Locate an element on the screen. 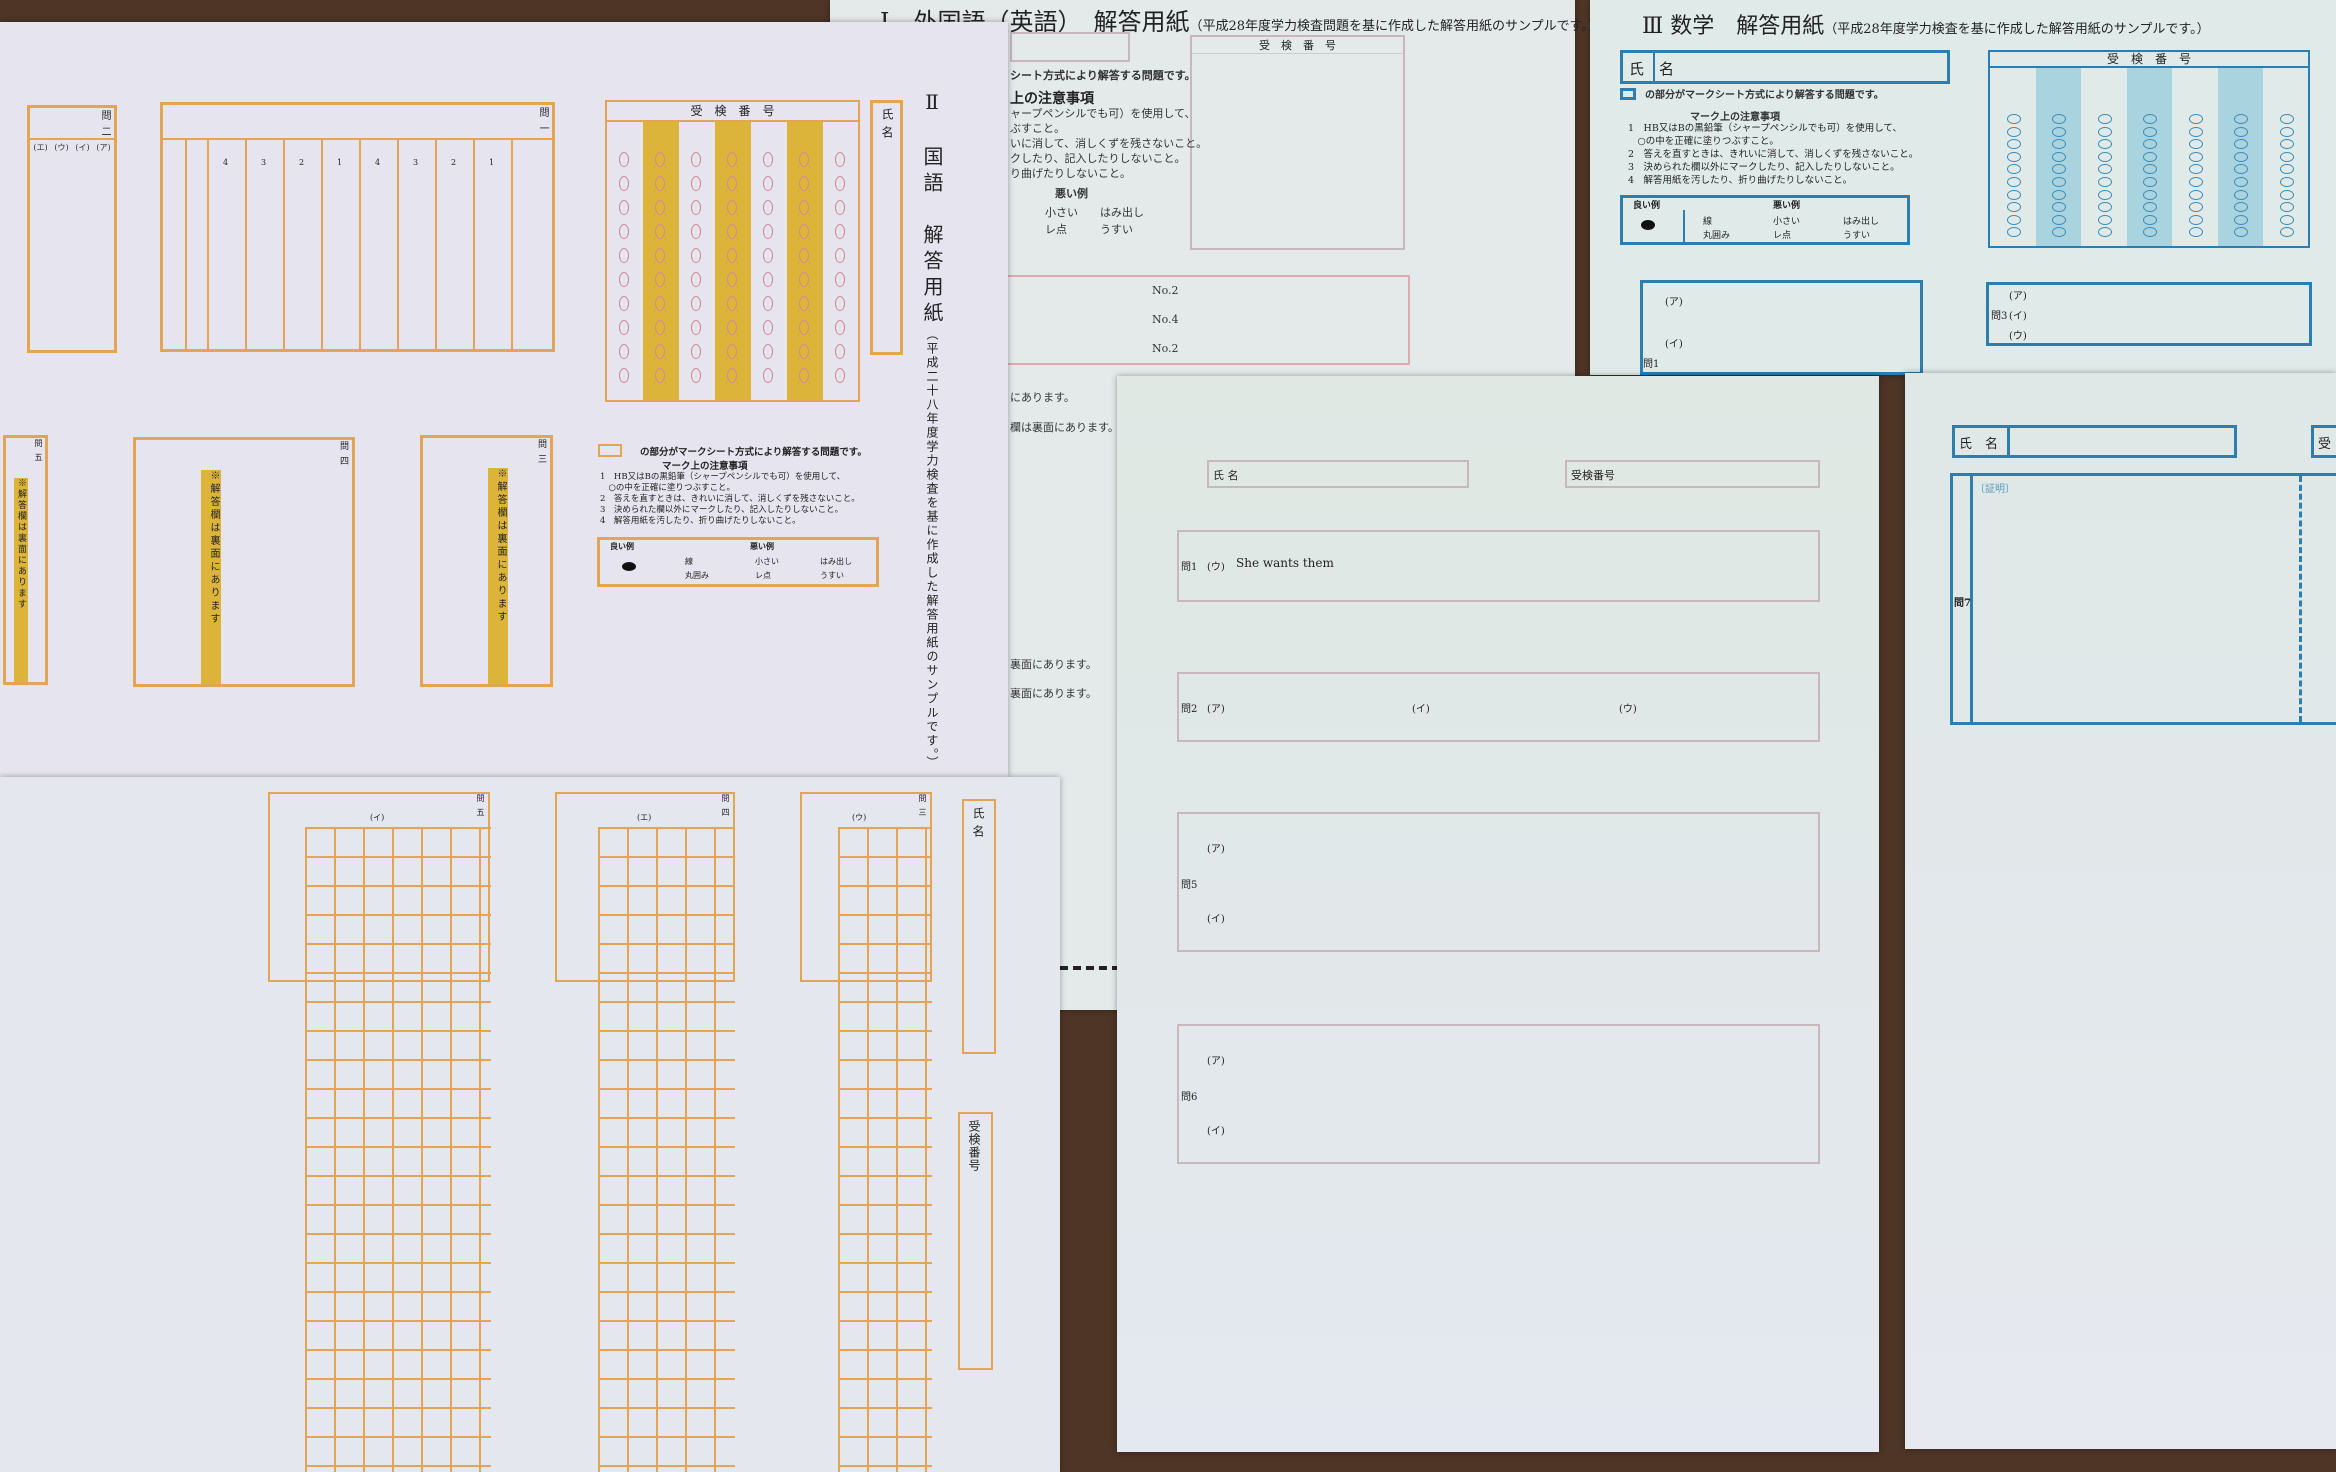 Image resolution: width=2336 pixels, height=1472 pixels. name-field: 氏 名 is located at coordinates (1338, 474).